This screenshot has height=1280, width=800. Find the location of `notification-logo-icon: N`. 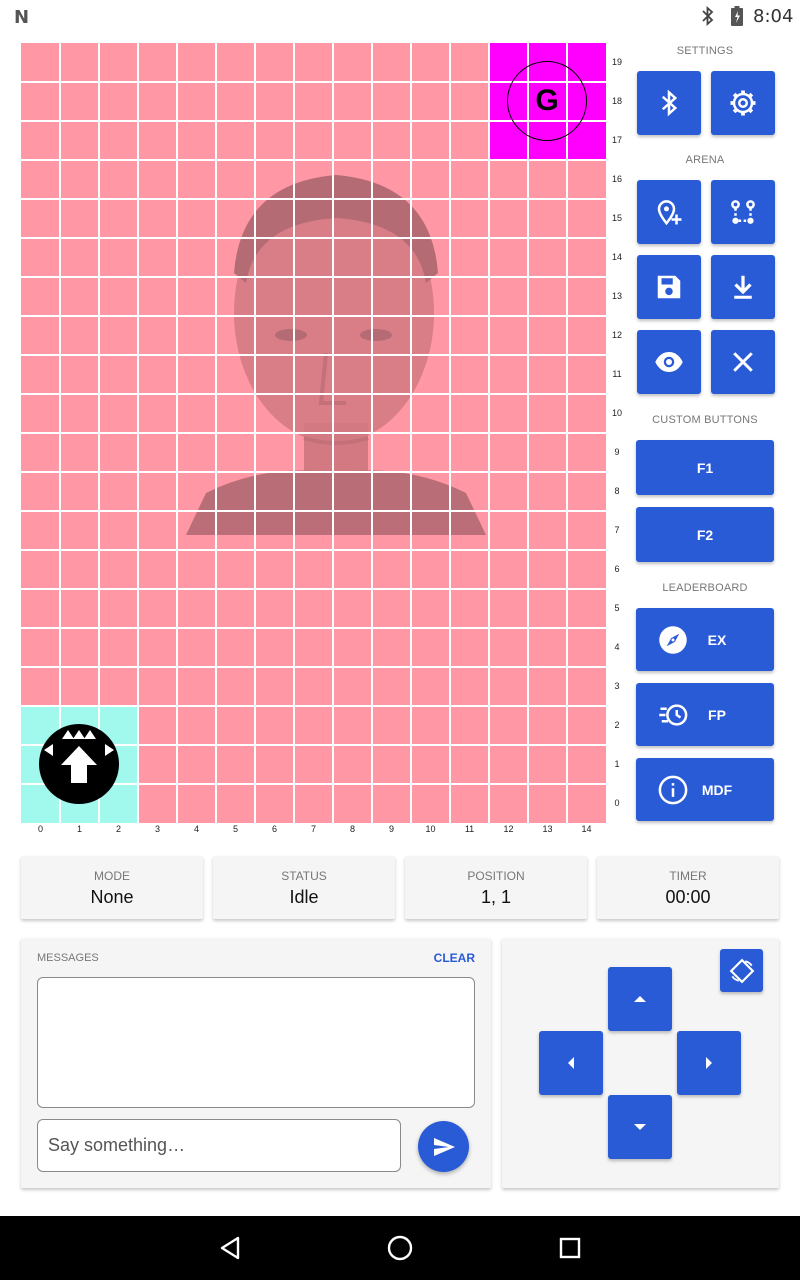

notification-logo-icon: N is located at coordinates (22, 17).